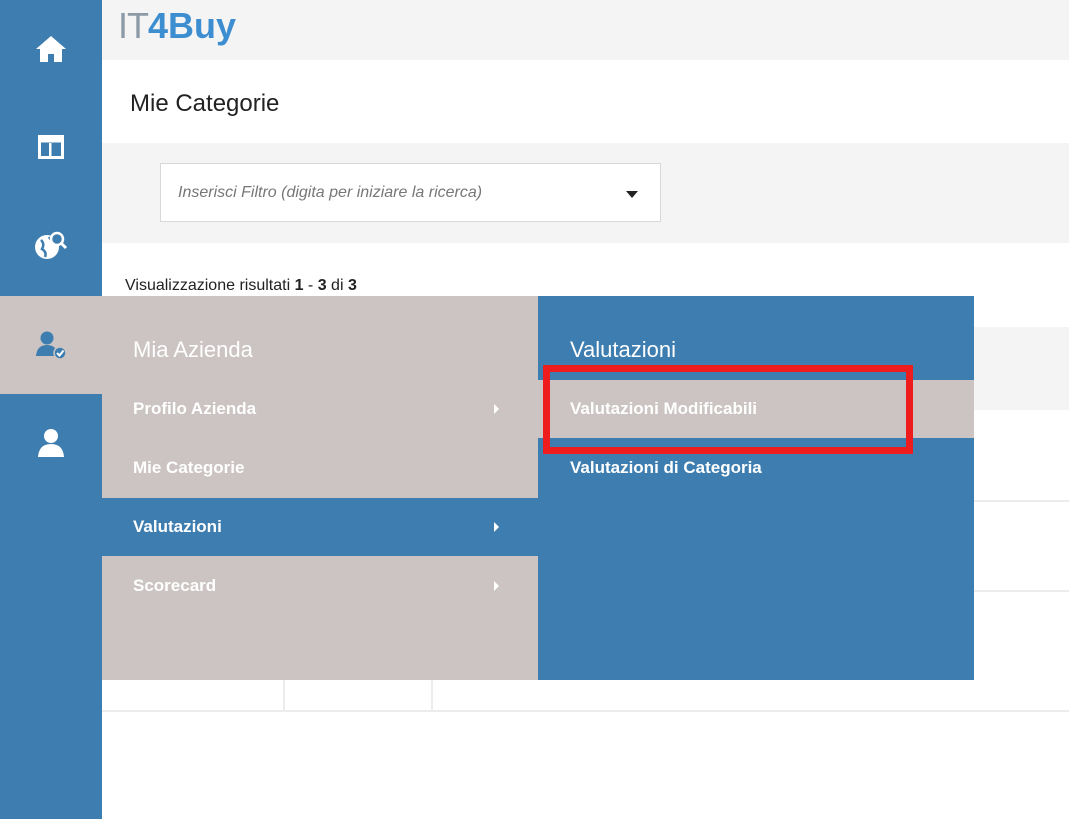 Image resolution: width=1069 pixels, height=819 pixels. Describe the element at coordinates (320, 468) in the screenshot. I see `menu-item-mie-categorie: Mie Categorie` at that location.